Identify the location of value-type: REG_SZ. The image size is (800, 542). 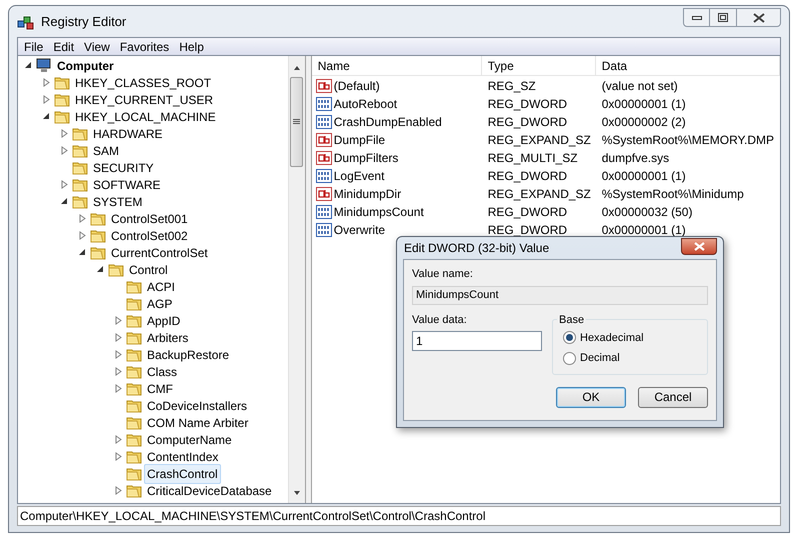
(512, 86).